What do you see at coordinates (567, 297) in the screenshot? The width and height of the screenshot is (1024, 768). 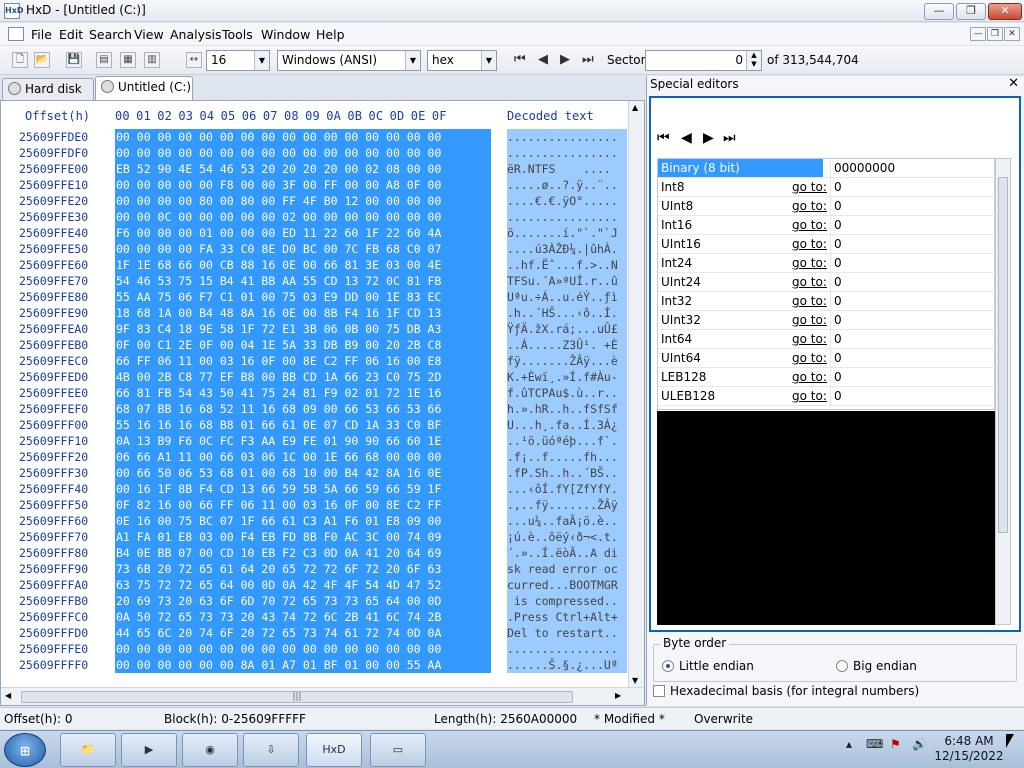 I see `row-decoded-text: Uªu.÷Á..u.éÝ..ƒì` at bounding box center [567, 297].